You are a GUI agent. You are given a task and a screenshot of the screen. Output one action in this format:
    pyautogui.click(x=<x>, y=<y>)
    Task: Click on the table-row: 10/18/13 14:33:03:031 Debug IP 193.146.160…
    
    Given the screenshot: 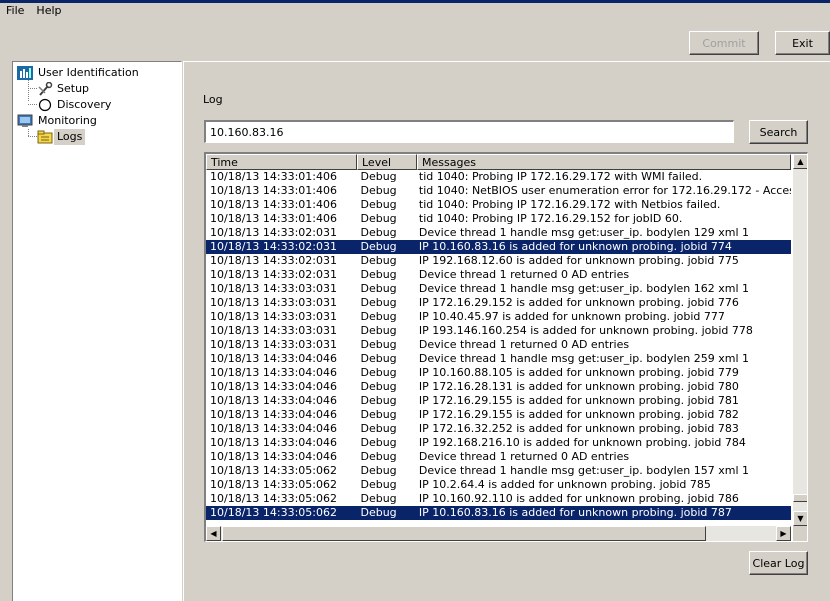 What is the action you would take?
    pyautogui.click(x=498, y=331)
    